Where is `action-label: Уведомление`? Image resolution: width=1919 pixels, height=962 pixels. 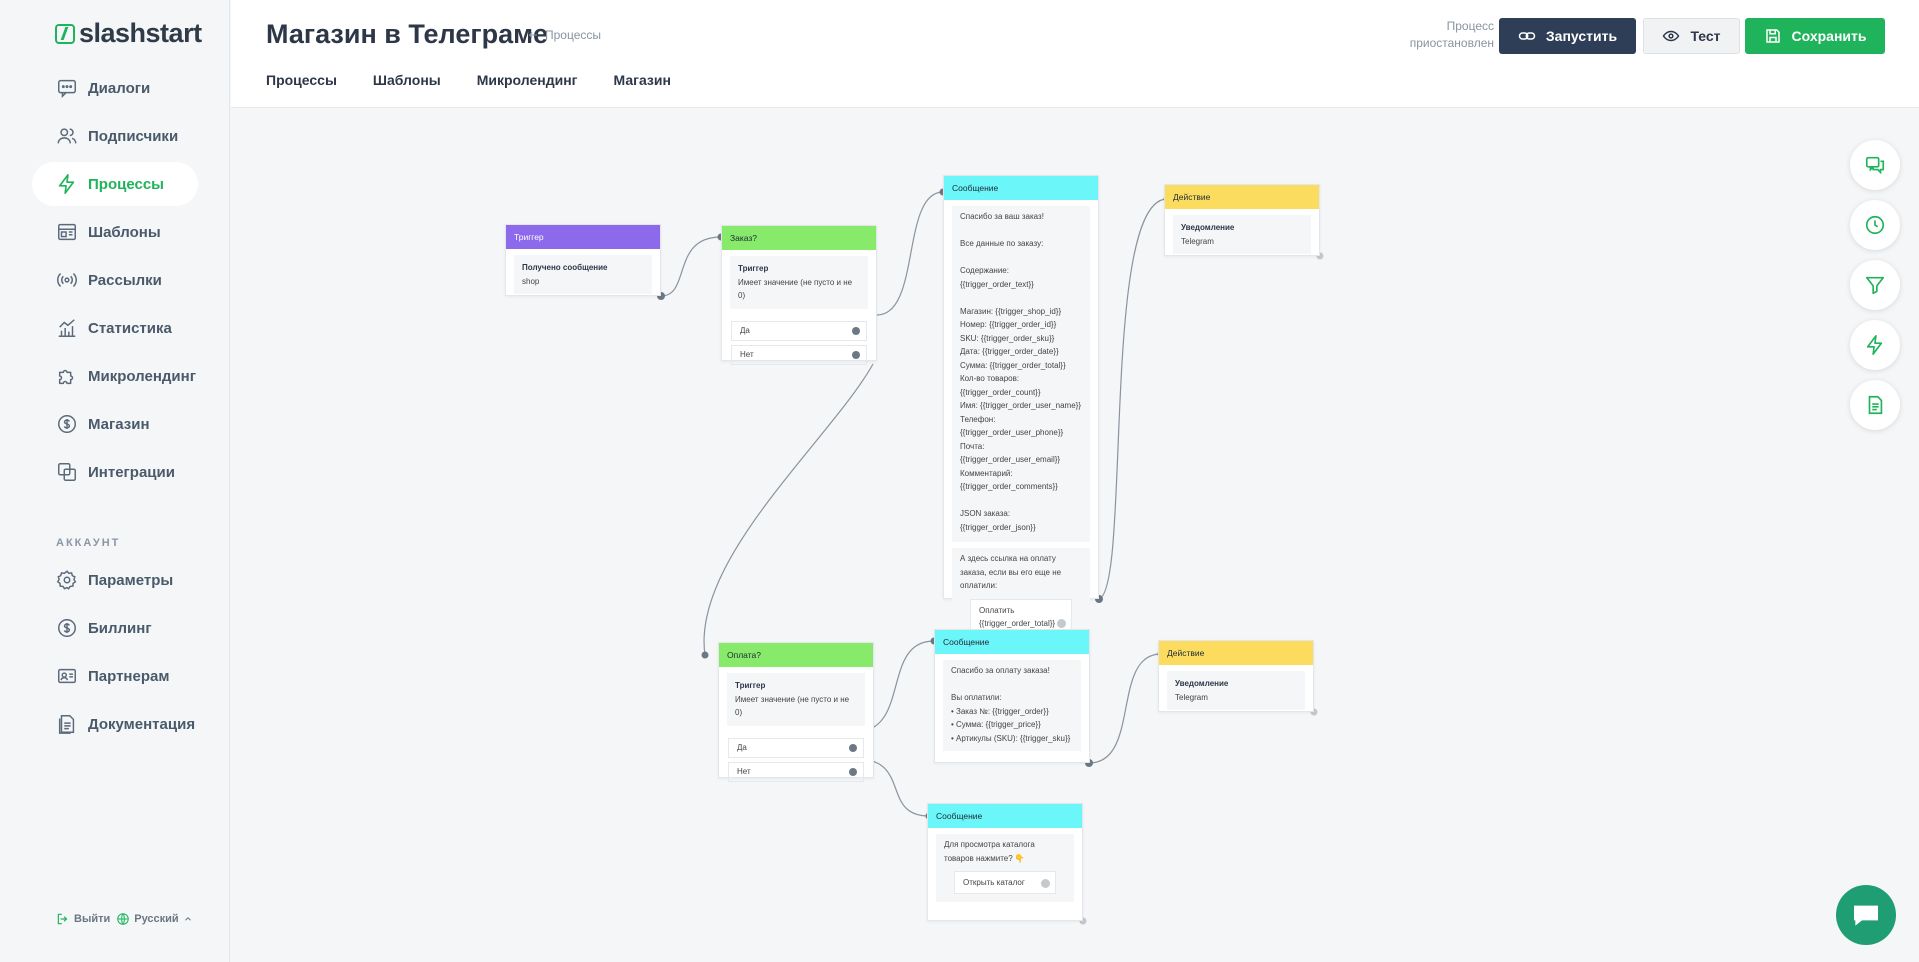 action-label: Уведомление is located at coordinates (1202, 683).